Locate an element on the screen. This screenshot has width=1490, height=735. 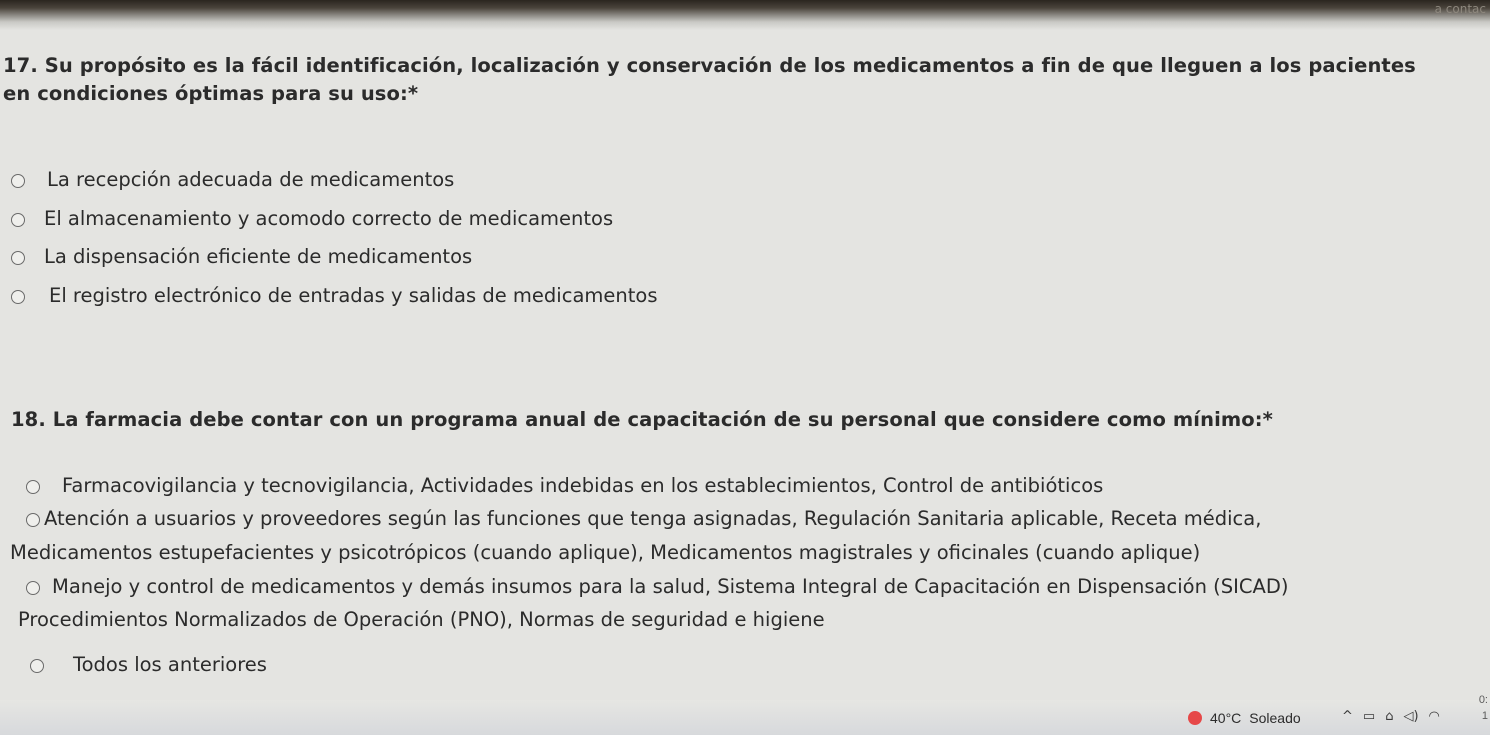
corner-text: a contac is located at coordinates (1460, 9).